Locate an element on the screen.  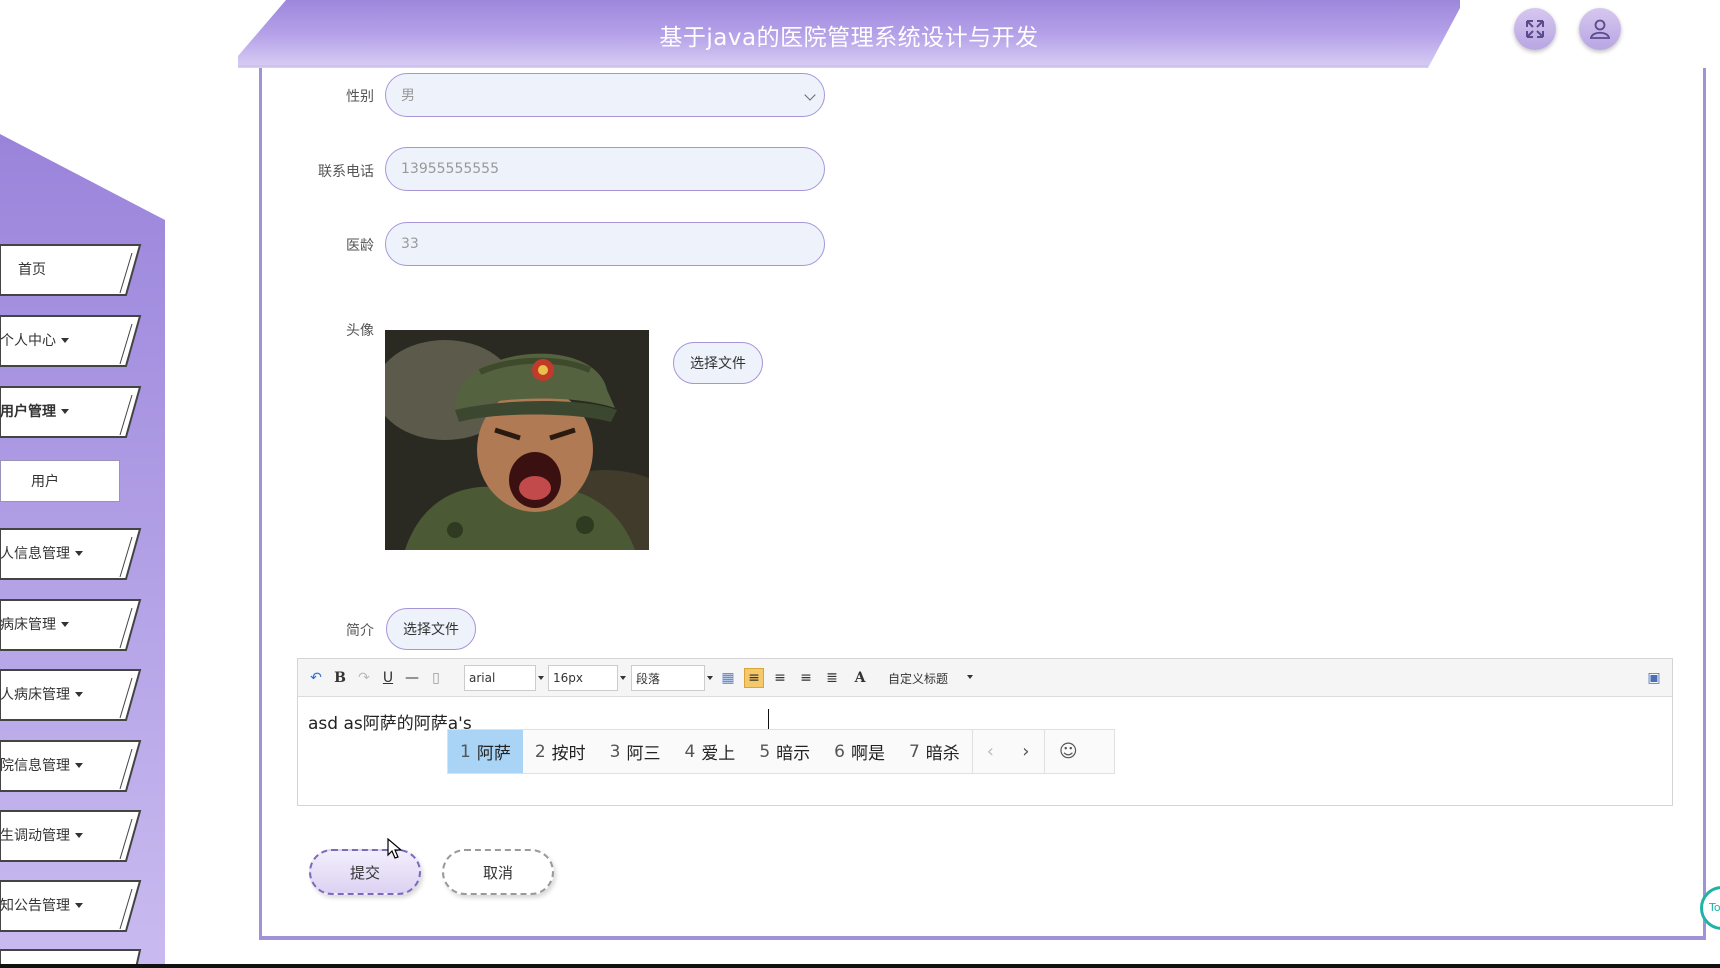
sidebar-item-label: 用户管理 is located at coordinates (28, 412).